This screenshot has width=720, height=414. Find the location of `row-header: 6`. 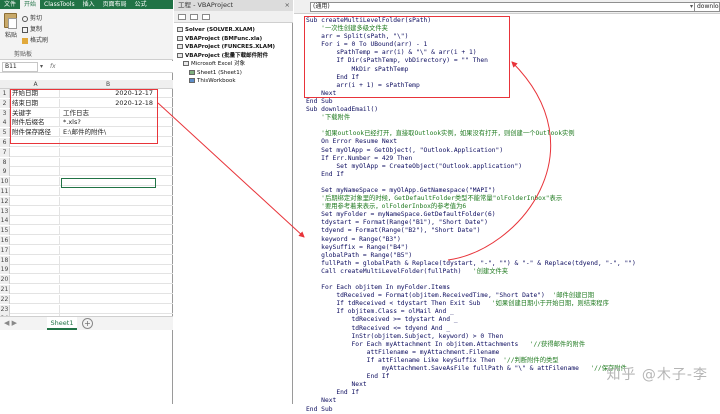

row-header: 6 is located at coordinates (5, 142).